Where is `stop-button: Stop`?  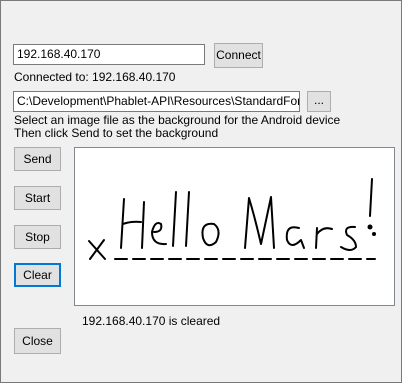
stop-button: Stop is located at coordinates (37, 237).